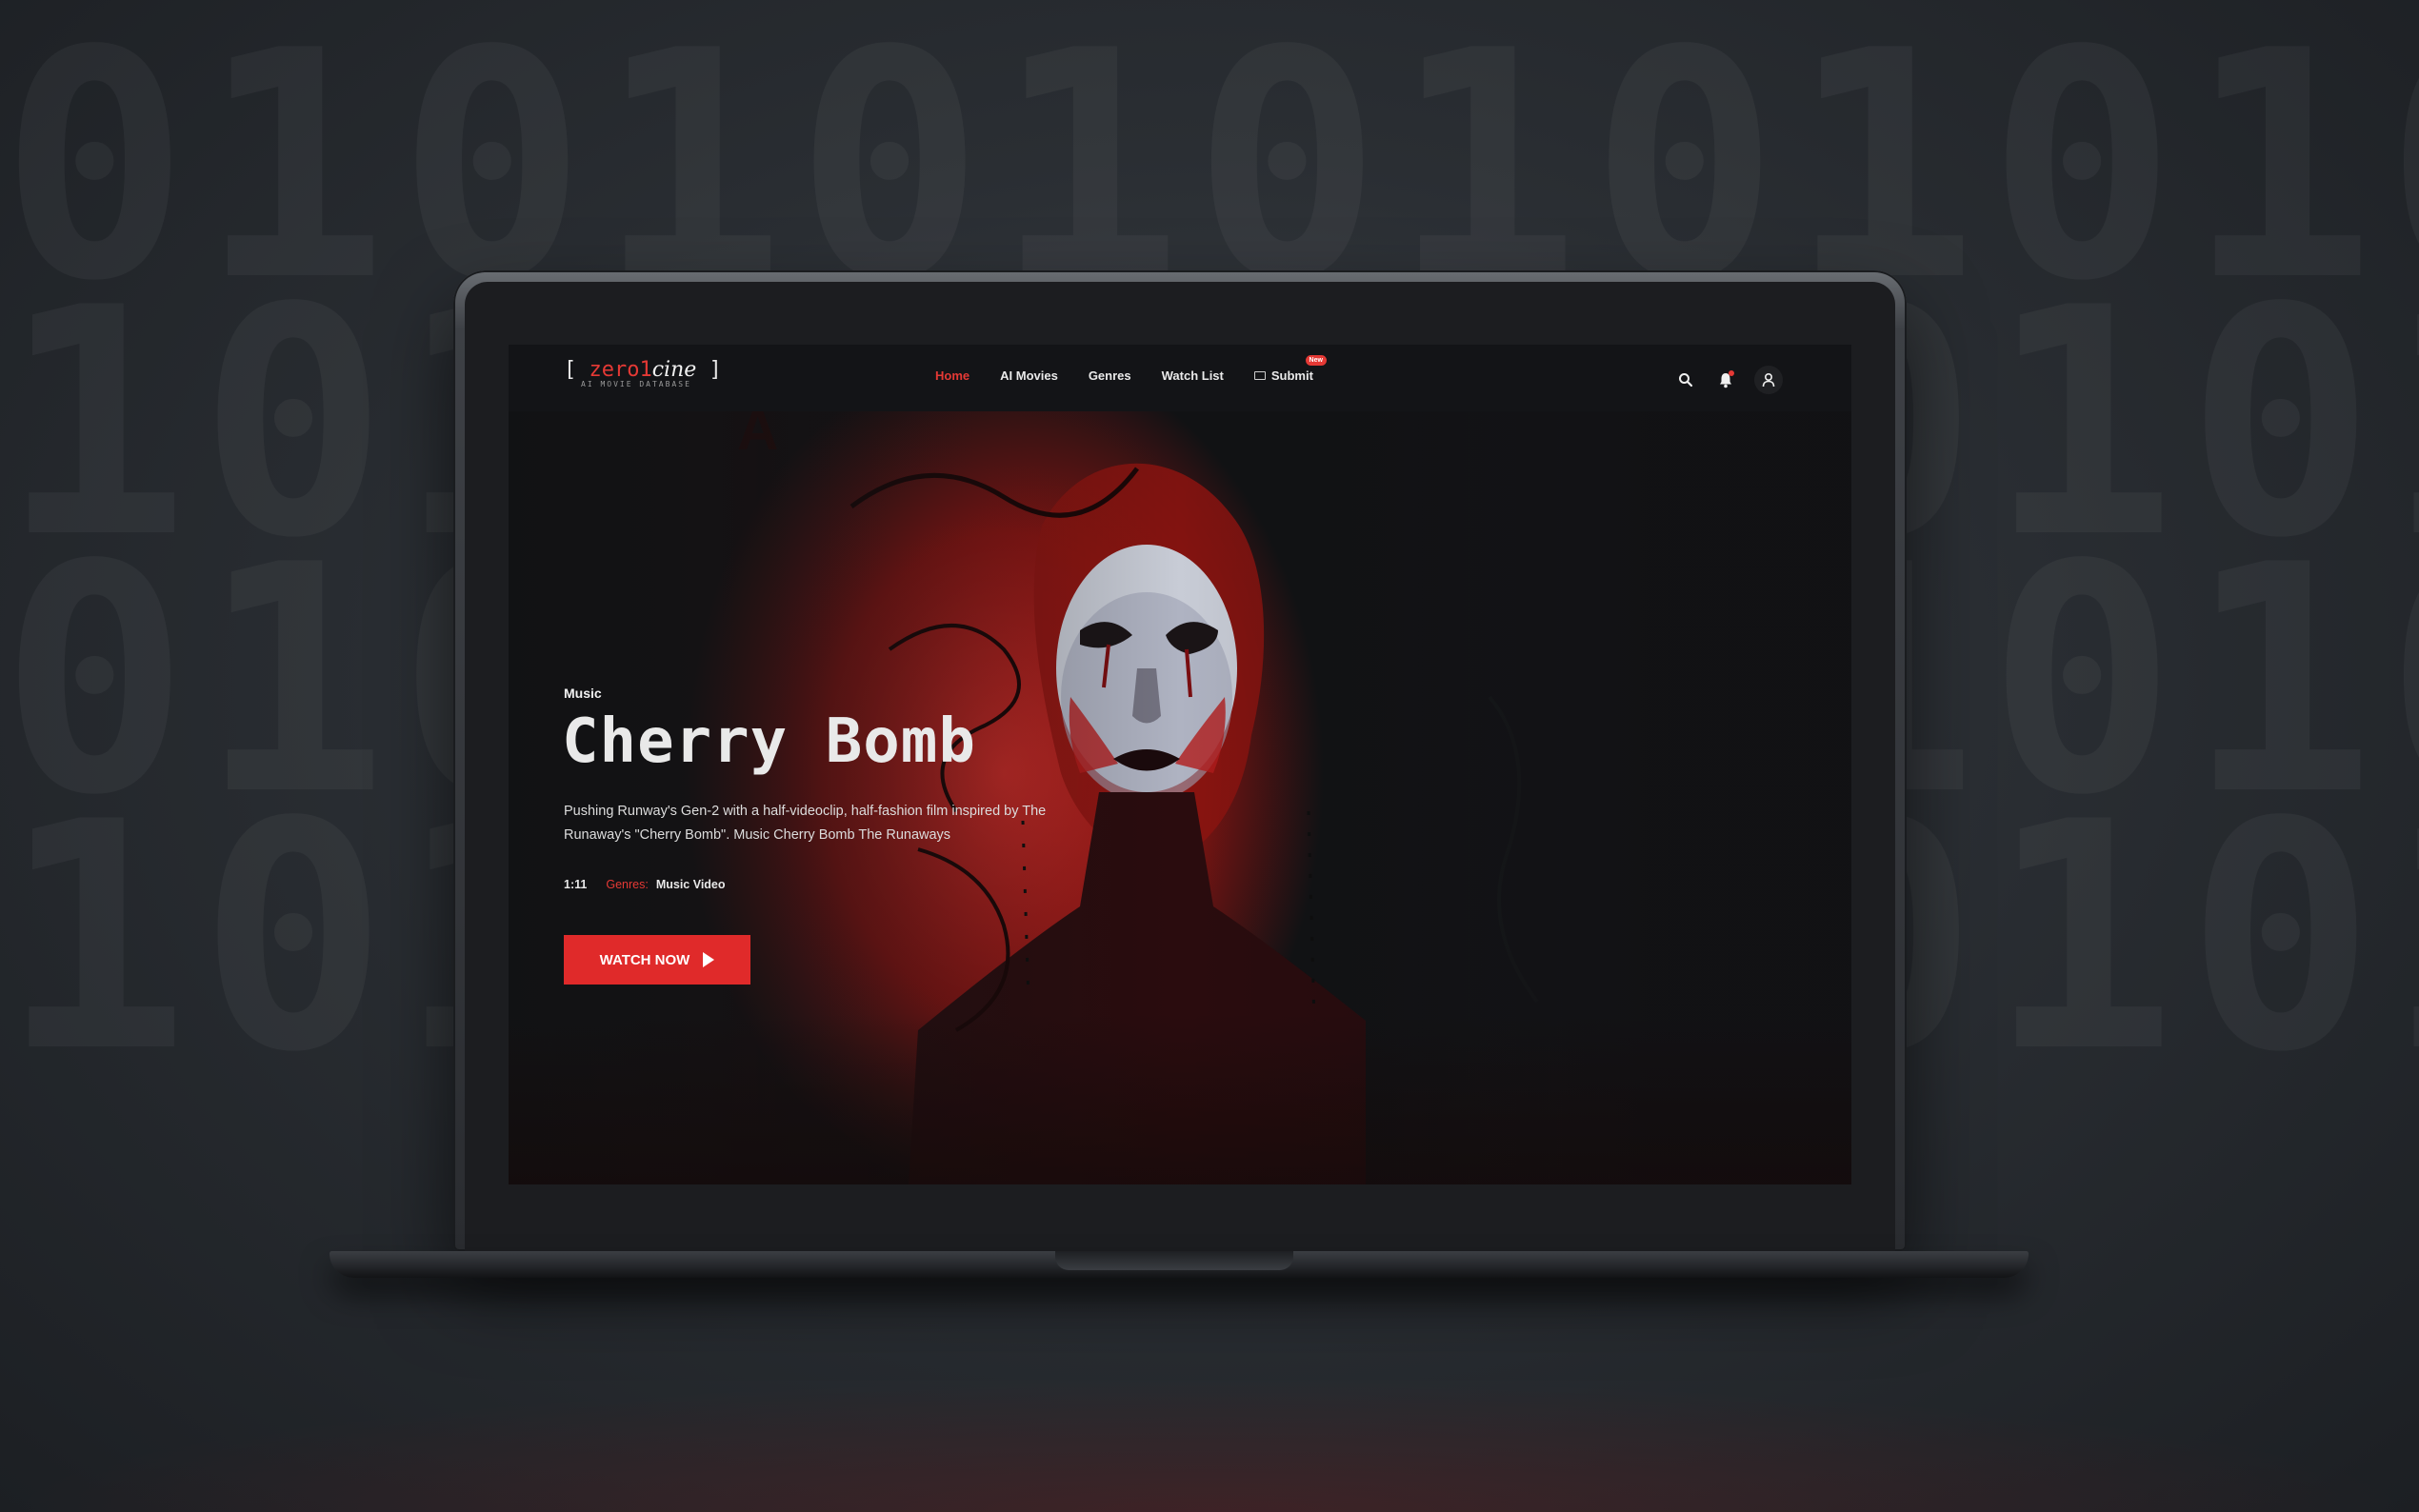 This screenshot has height=1512, width=2419. I want to click on site-logo: [ zero1cine ] AI MOVIE DATABASE, so click(643, 373).